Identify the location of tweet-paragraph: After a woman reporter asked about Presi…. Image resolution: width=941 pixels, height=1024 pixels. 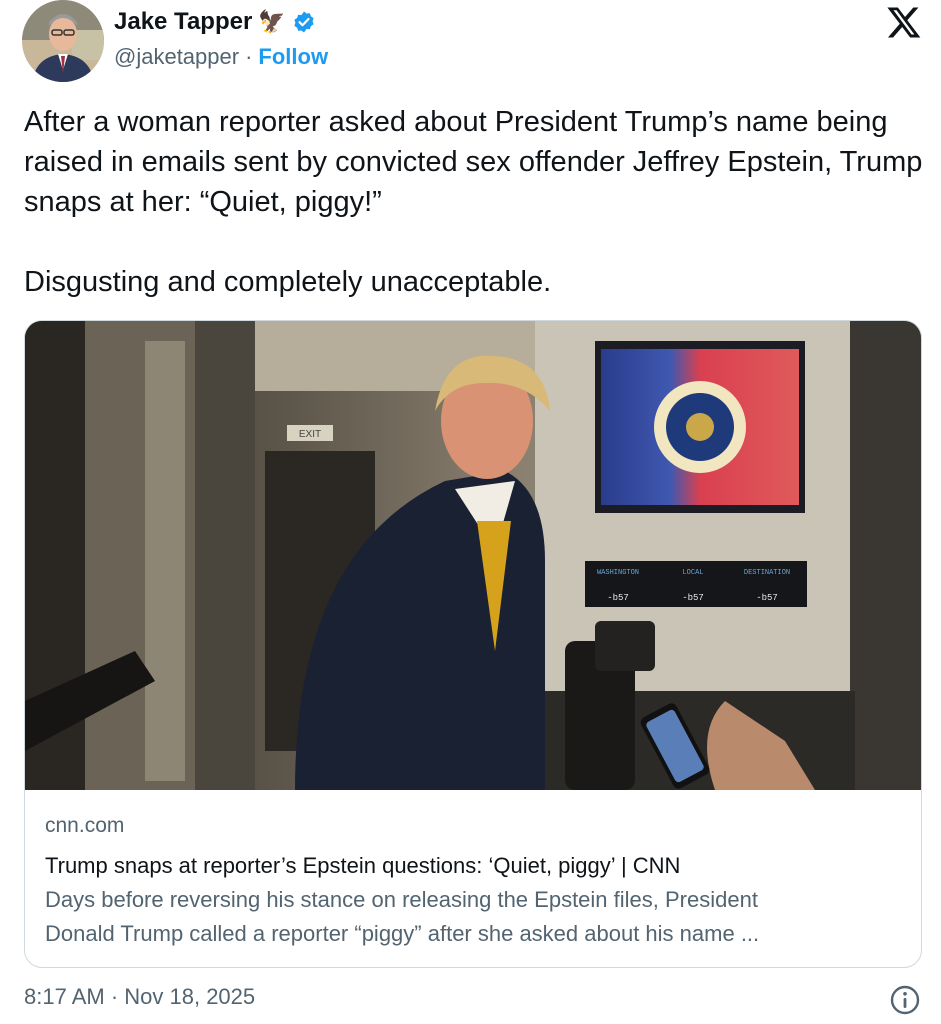
(473, 162).